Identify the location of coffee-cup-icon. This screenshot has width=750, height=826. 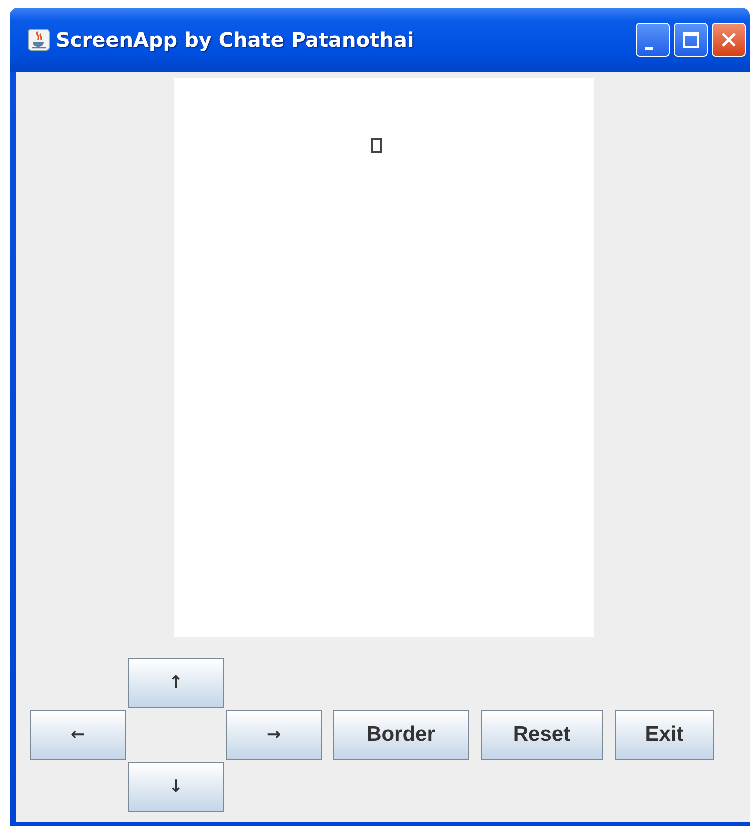
(39, 40).